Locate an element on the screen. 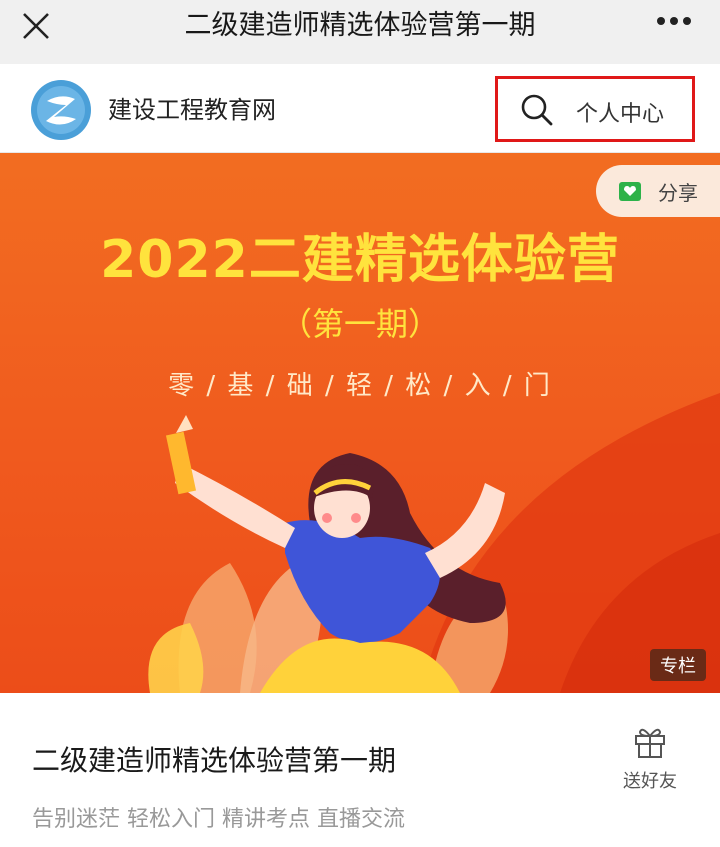 This screenshot has width=720, height=847. banner-period: （第一期） is located at coordinates (359, 324).